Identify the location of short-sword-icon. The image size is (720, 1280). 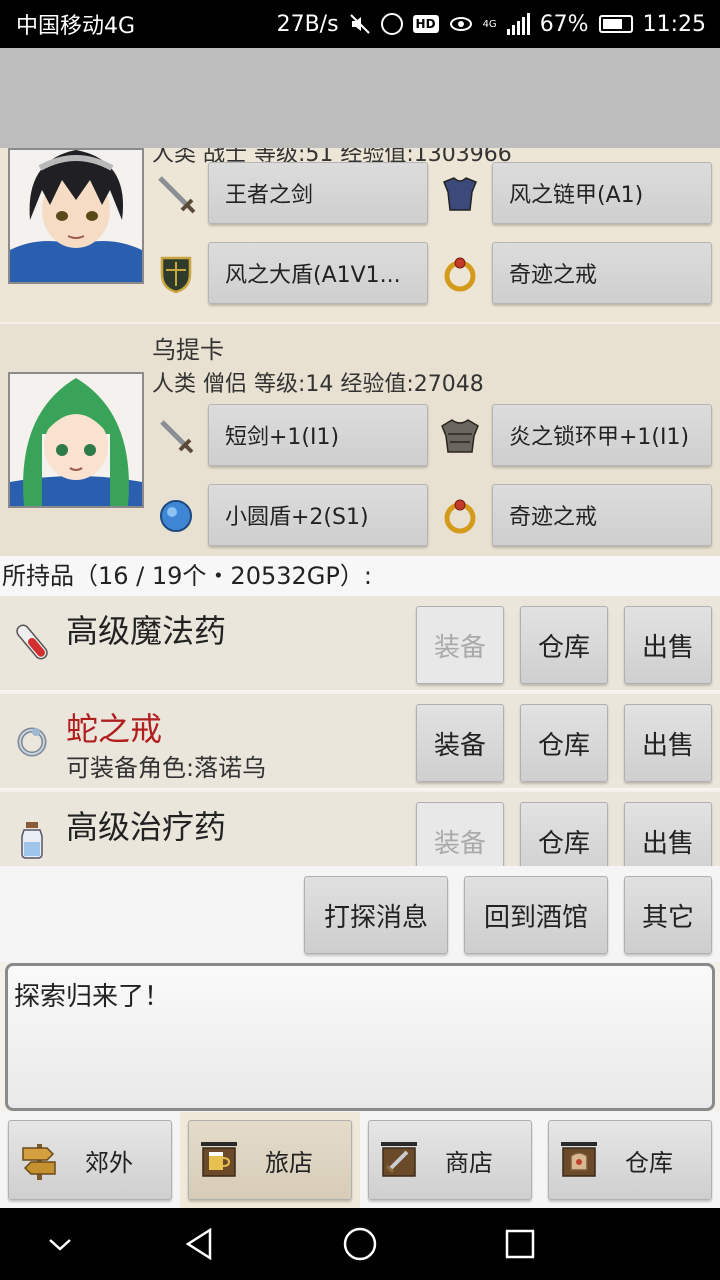
(176, 436).